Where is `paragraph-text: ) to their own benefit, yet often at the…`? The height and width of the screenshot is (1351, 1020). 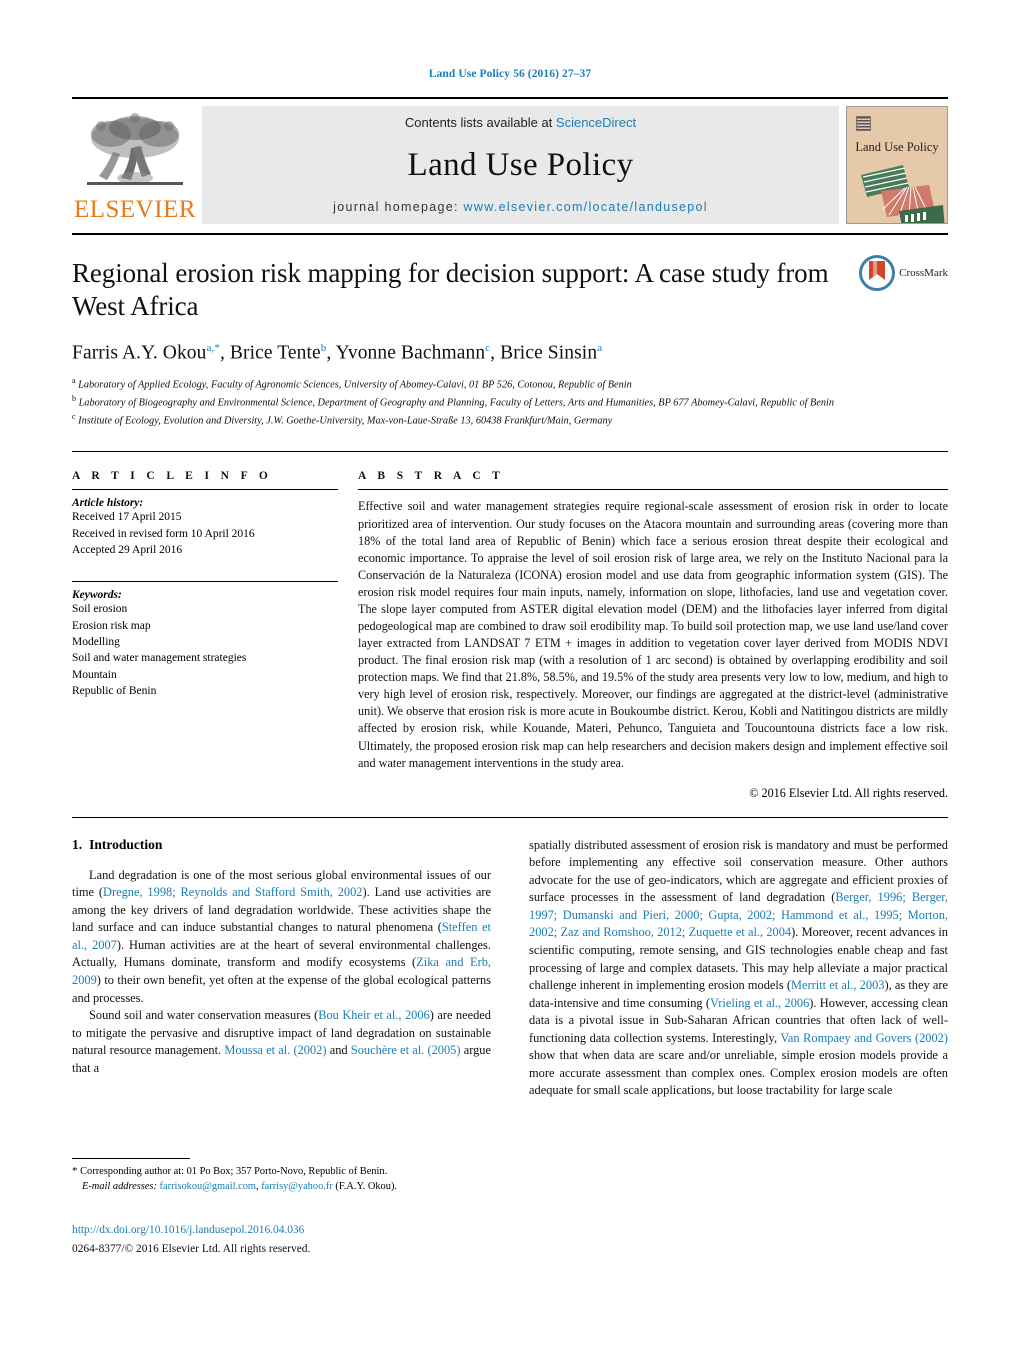
paragraph-text: ) to their own benefit, yet often at the… is located at coordinates (281, 989).